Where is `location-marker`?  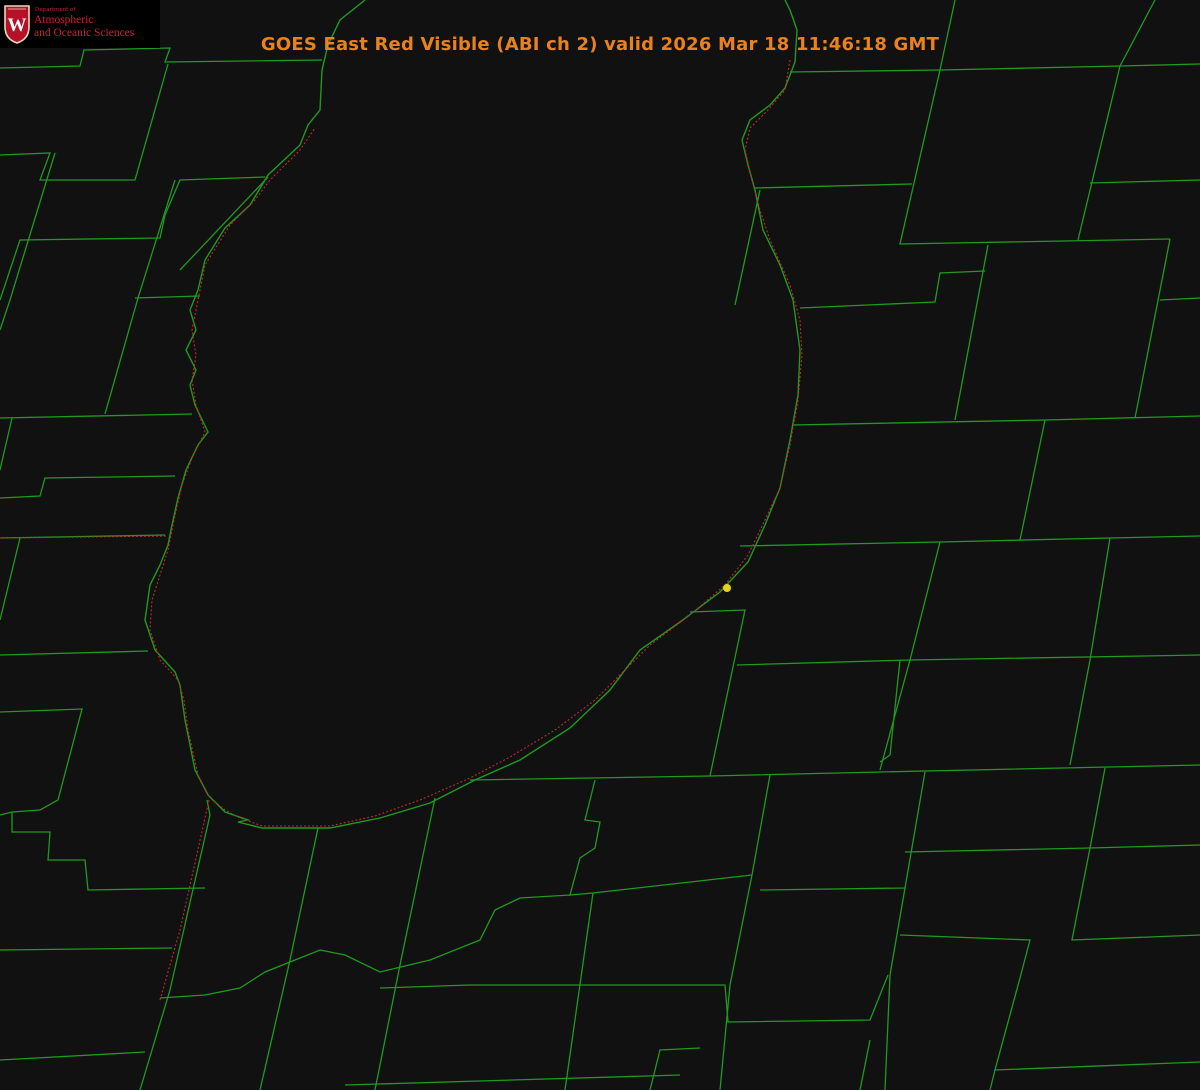
location-marker is located at coordinates (727, 588).